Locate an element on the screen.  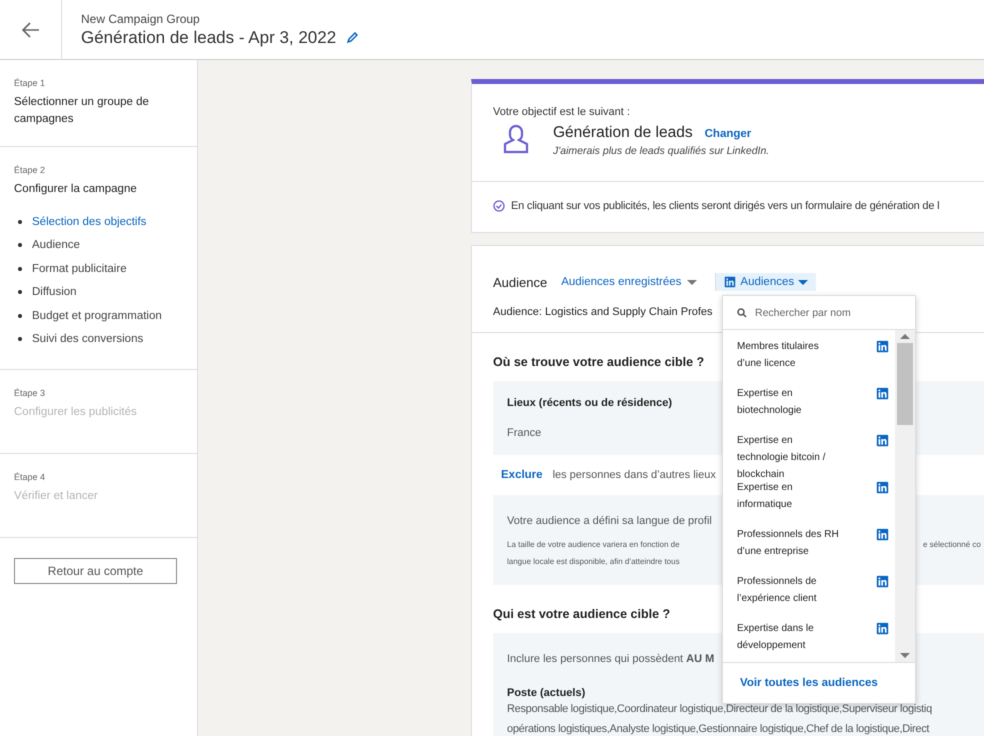
campaign-group-name: New Campaign Group is located at coordinates (141, 19).